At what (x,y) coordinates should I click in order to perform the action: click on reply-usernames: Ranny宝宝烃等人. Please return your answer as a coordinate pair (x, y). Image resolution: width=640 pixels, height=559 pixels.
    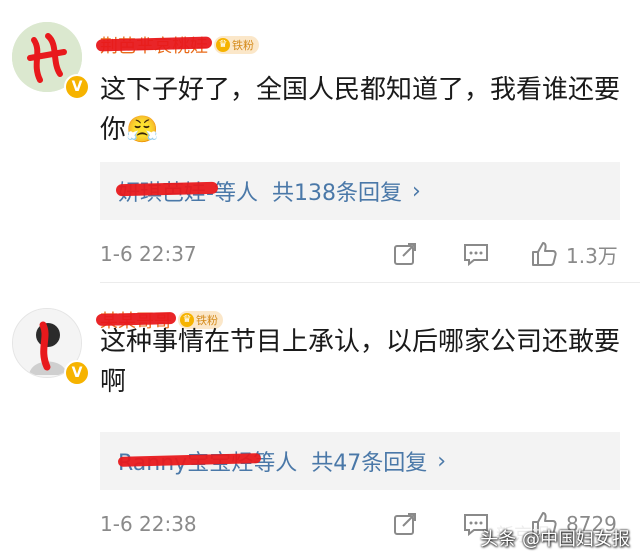
    Looking at the image, I should click on (207, 461).